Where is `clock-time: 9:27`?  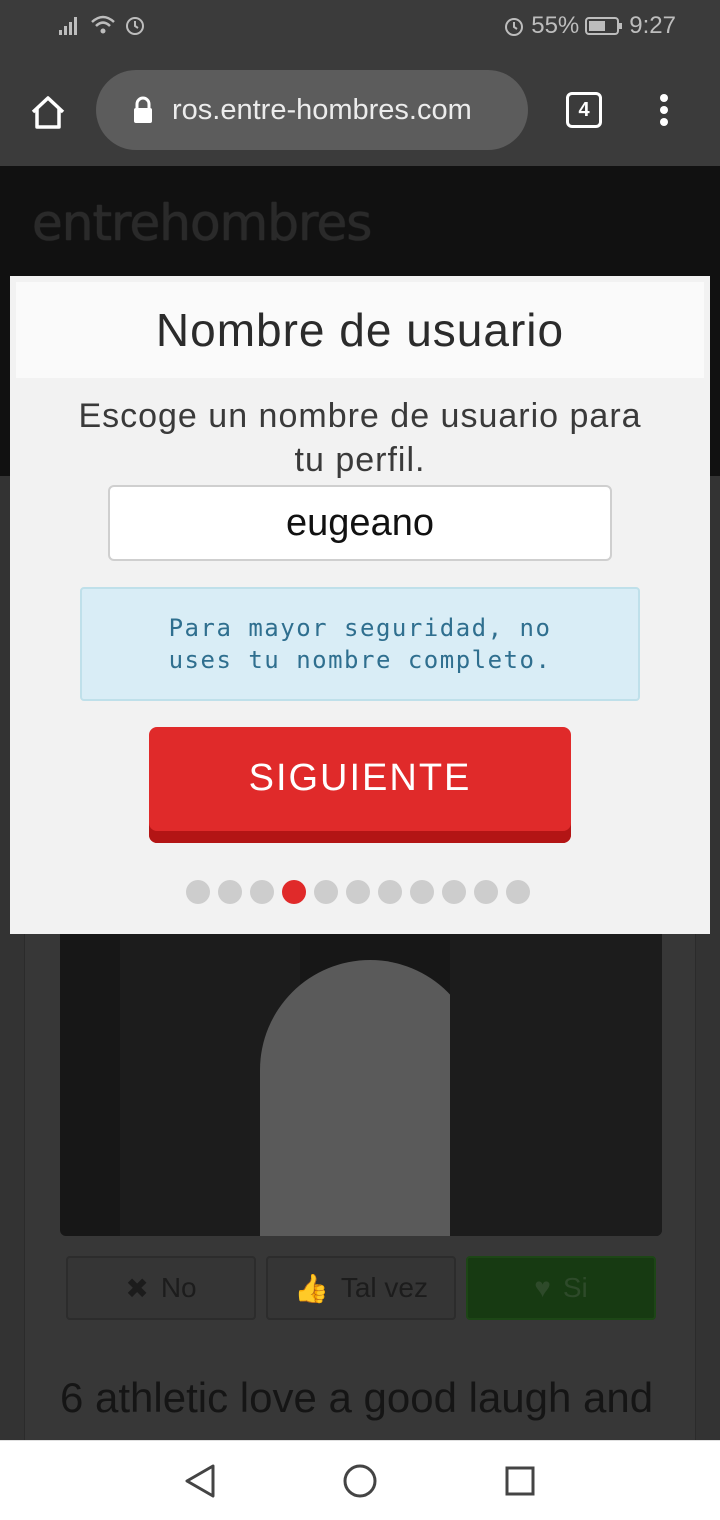 clock-time: 9:27 is located at coordinates (652, 25).